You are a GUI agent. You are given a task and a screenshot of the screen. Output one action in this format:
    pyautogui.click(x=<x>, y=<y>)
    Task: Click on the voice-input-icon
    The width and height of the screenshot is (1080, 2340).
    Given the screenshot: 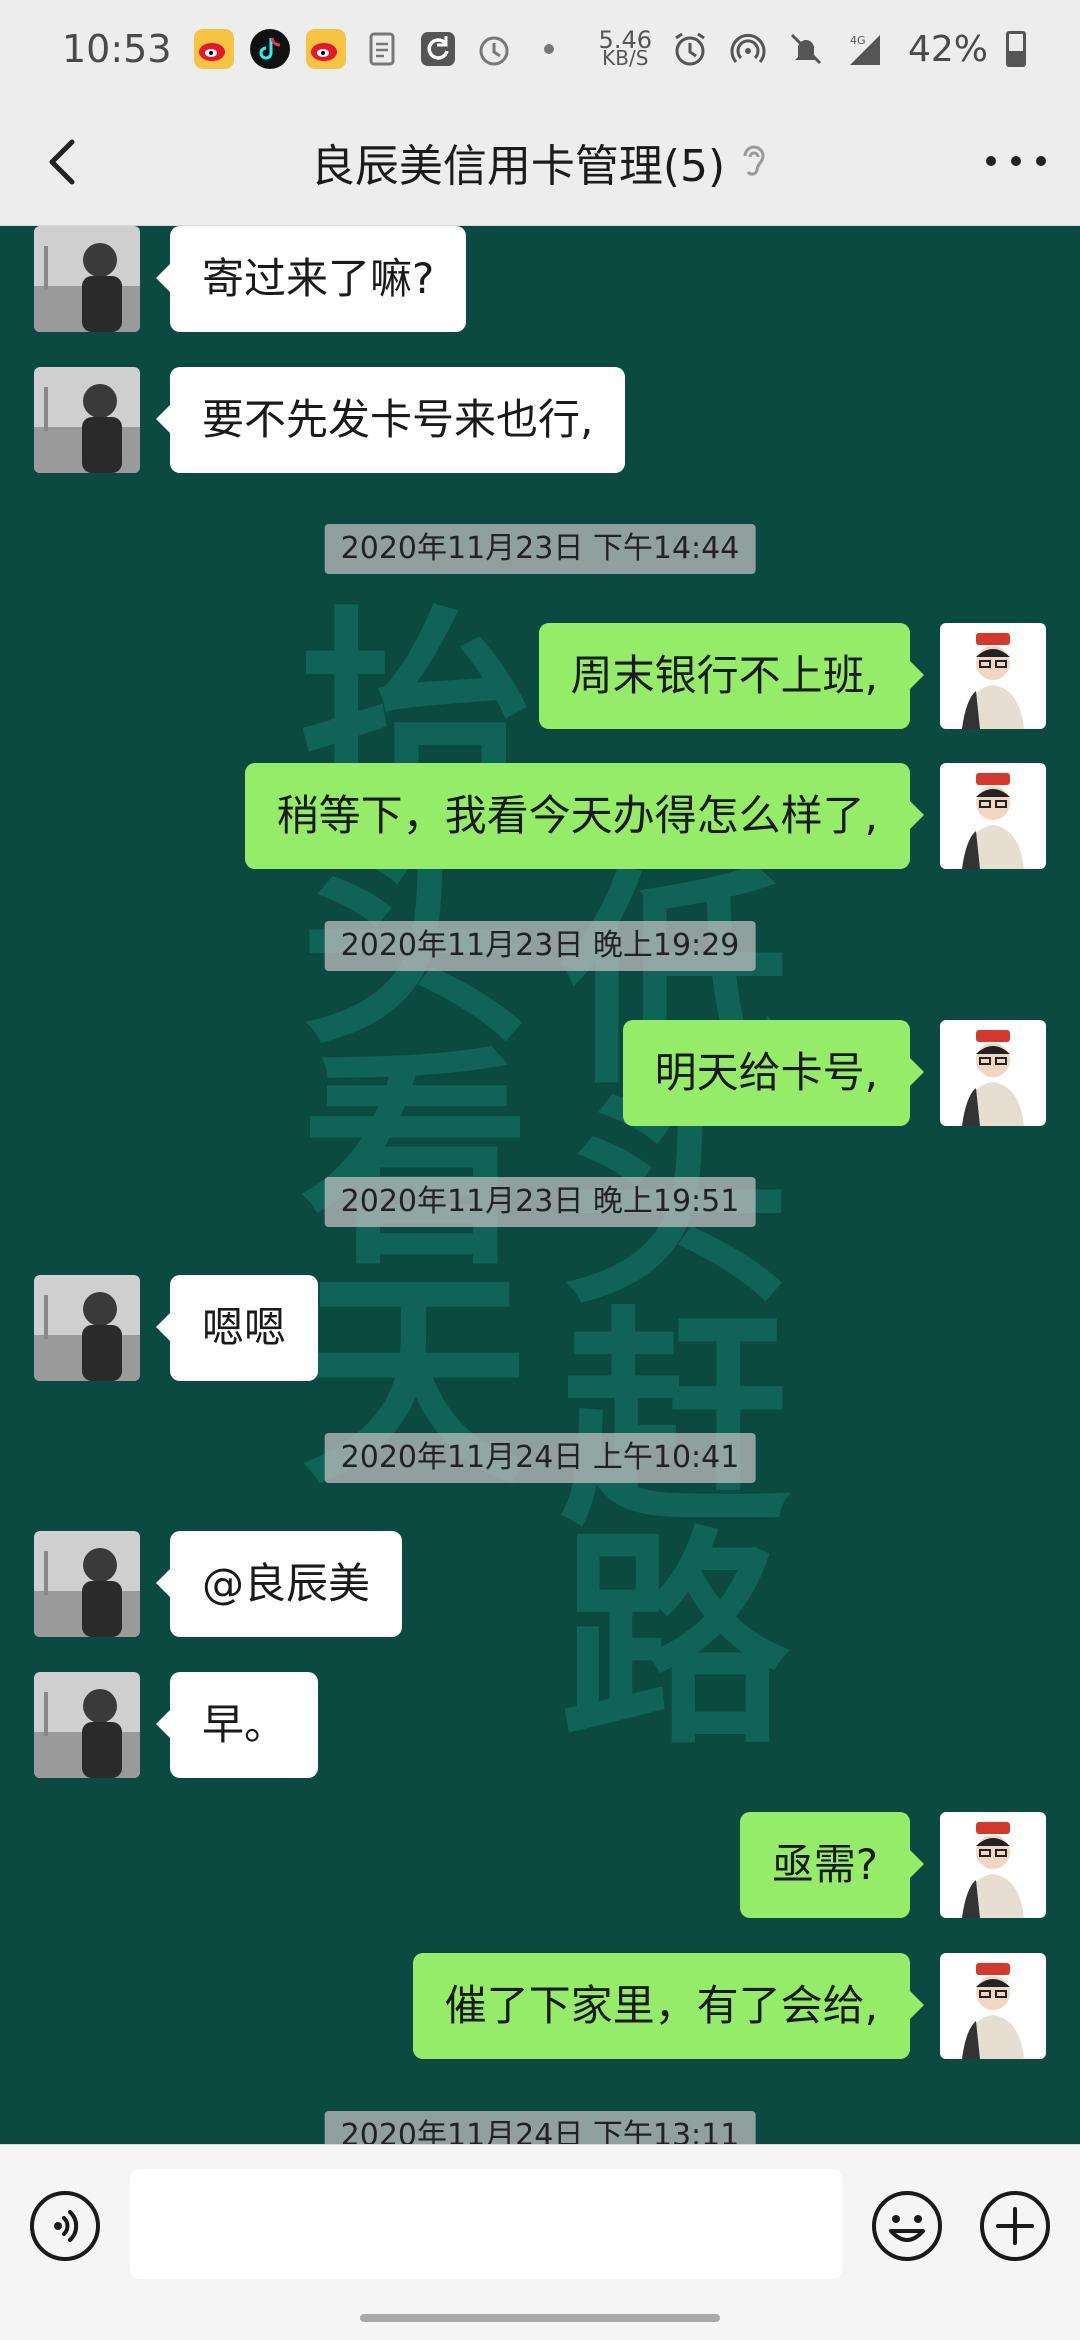 What is the action you would take?
    pyautogui.click(x=65, y=2226)
    